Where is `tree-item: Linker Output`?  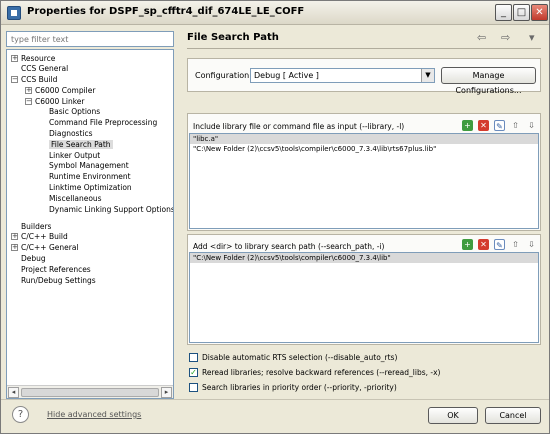 tree-item: Linker Output is located at coordinates (74, 155).